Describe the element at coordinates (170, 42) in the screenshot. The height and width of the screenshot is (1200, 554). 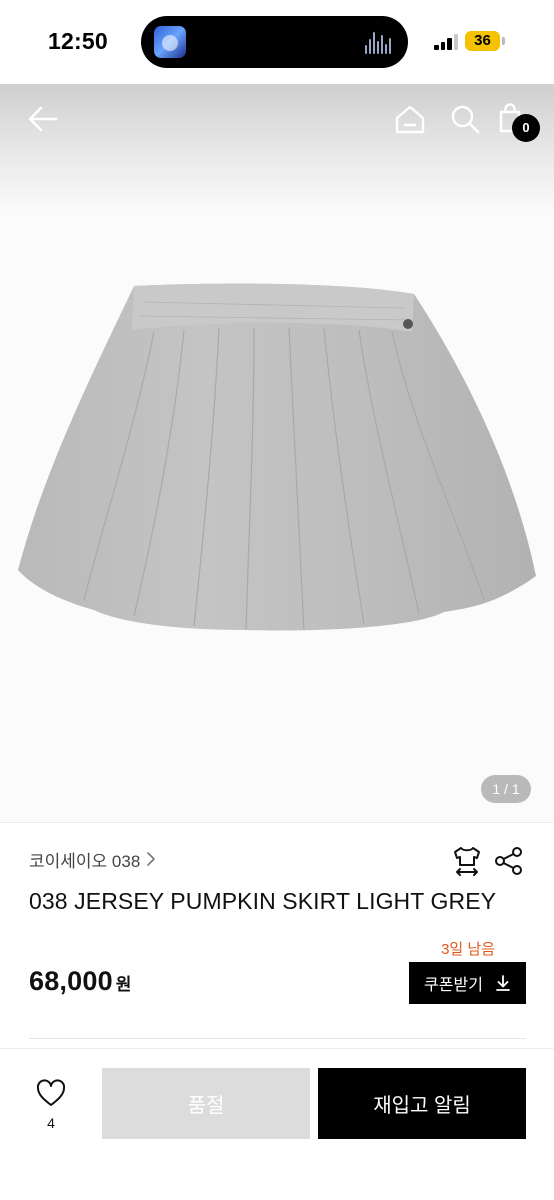
I see `now-playing-art-icon` at that location.